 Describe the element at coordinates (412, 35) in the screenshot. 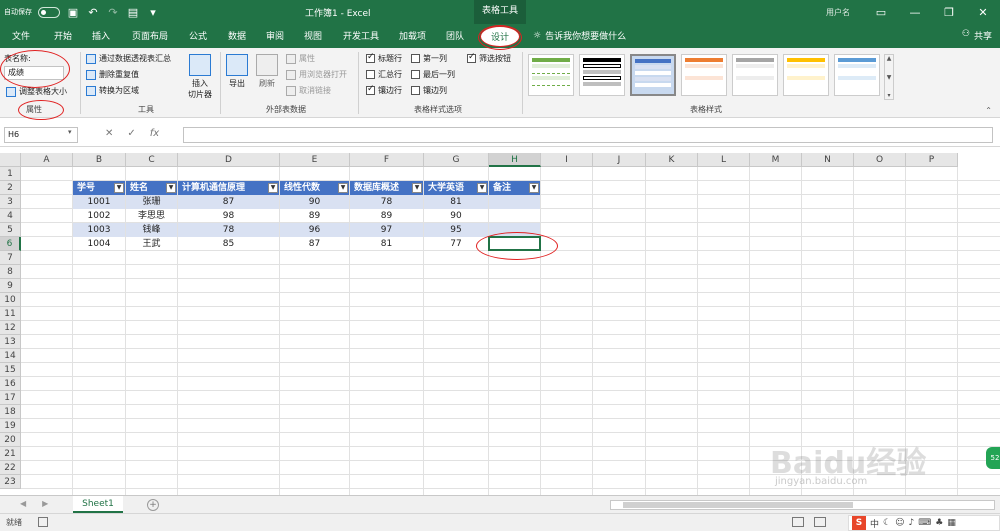

I see `tab-addins: 加载项` at that location.